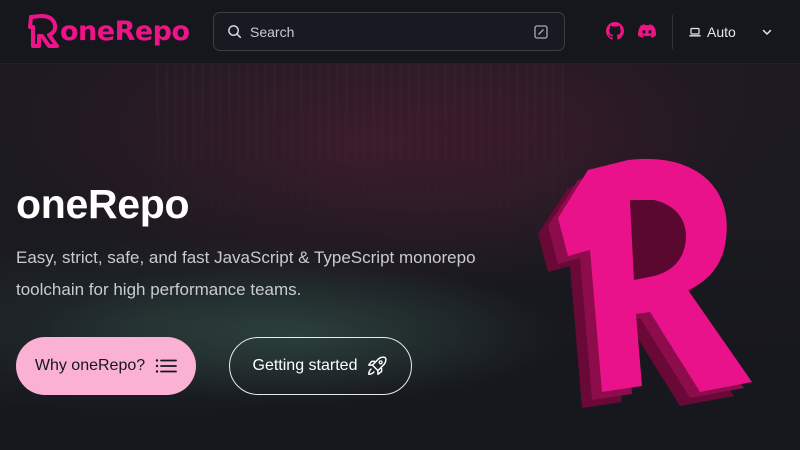 The image size is (800, 450). Describe the element at coordinates (541, 32) in the screenshot. I see `keyboard-shortcut-icon` at that location.